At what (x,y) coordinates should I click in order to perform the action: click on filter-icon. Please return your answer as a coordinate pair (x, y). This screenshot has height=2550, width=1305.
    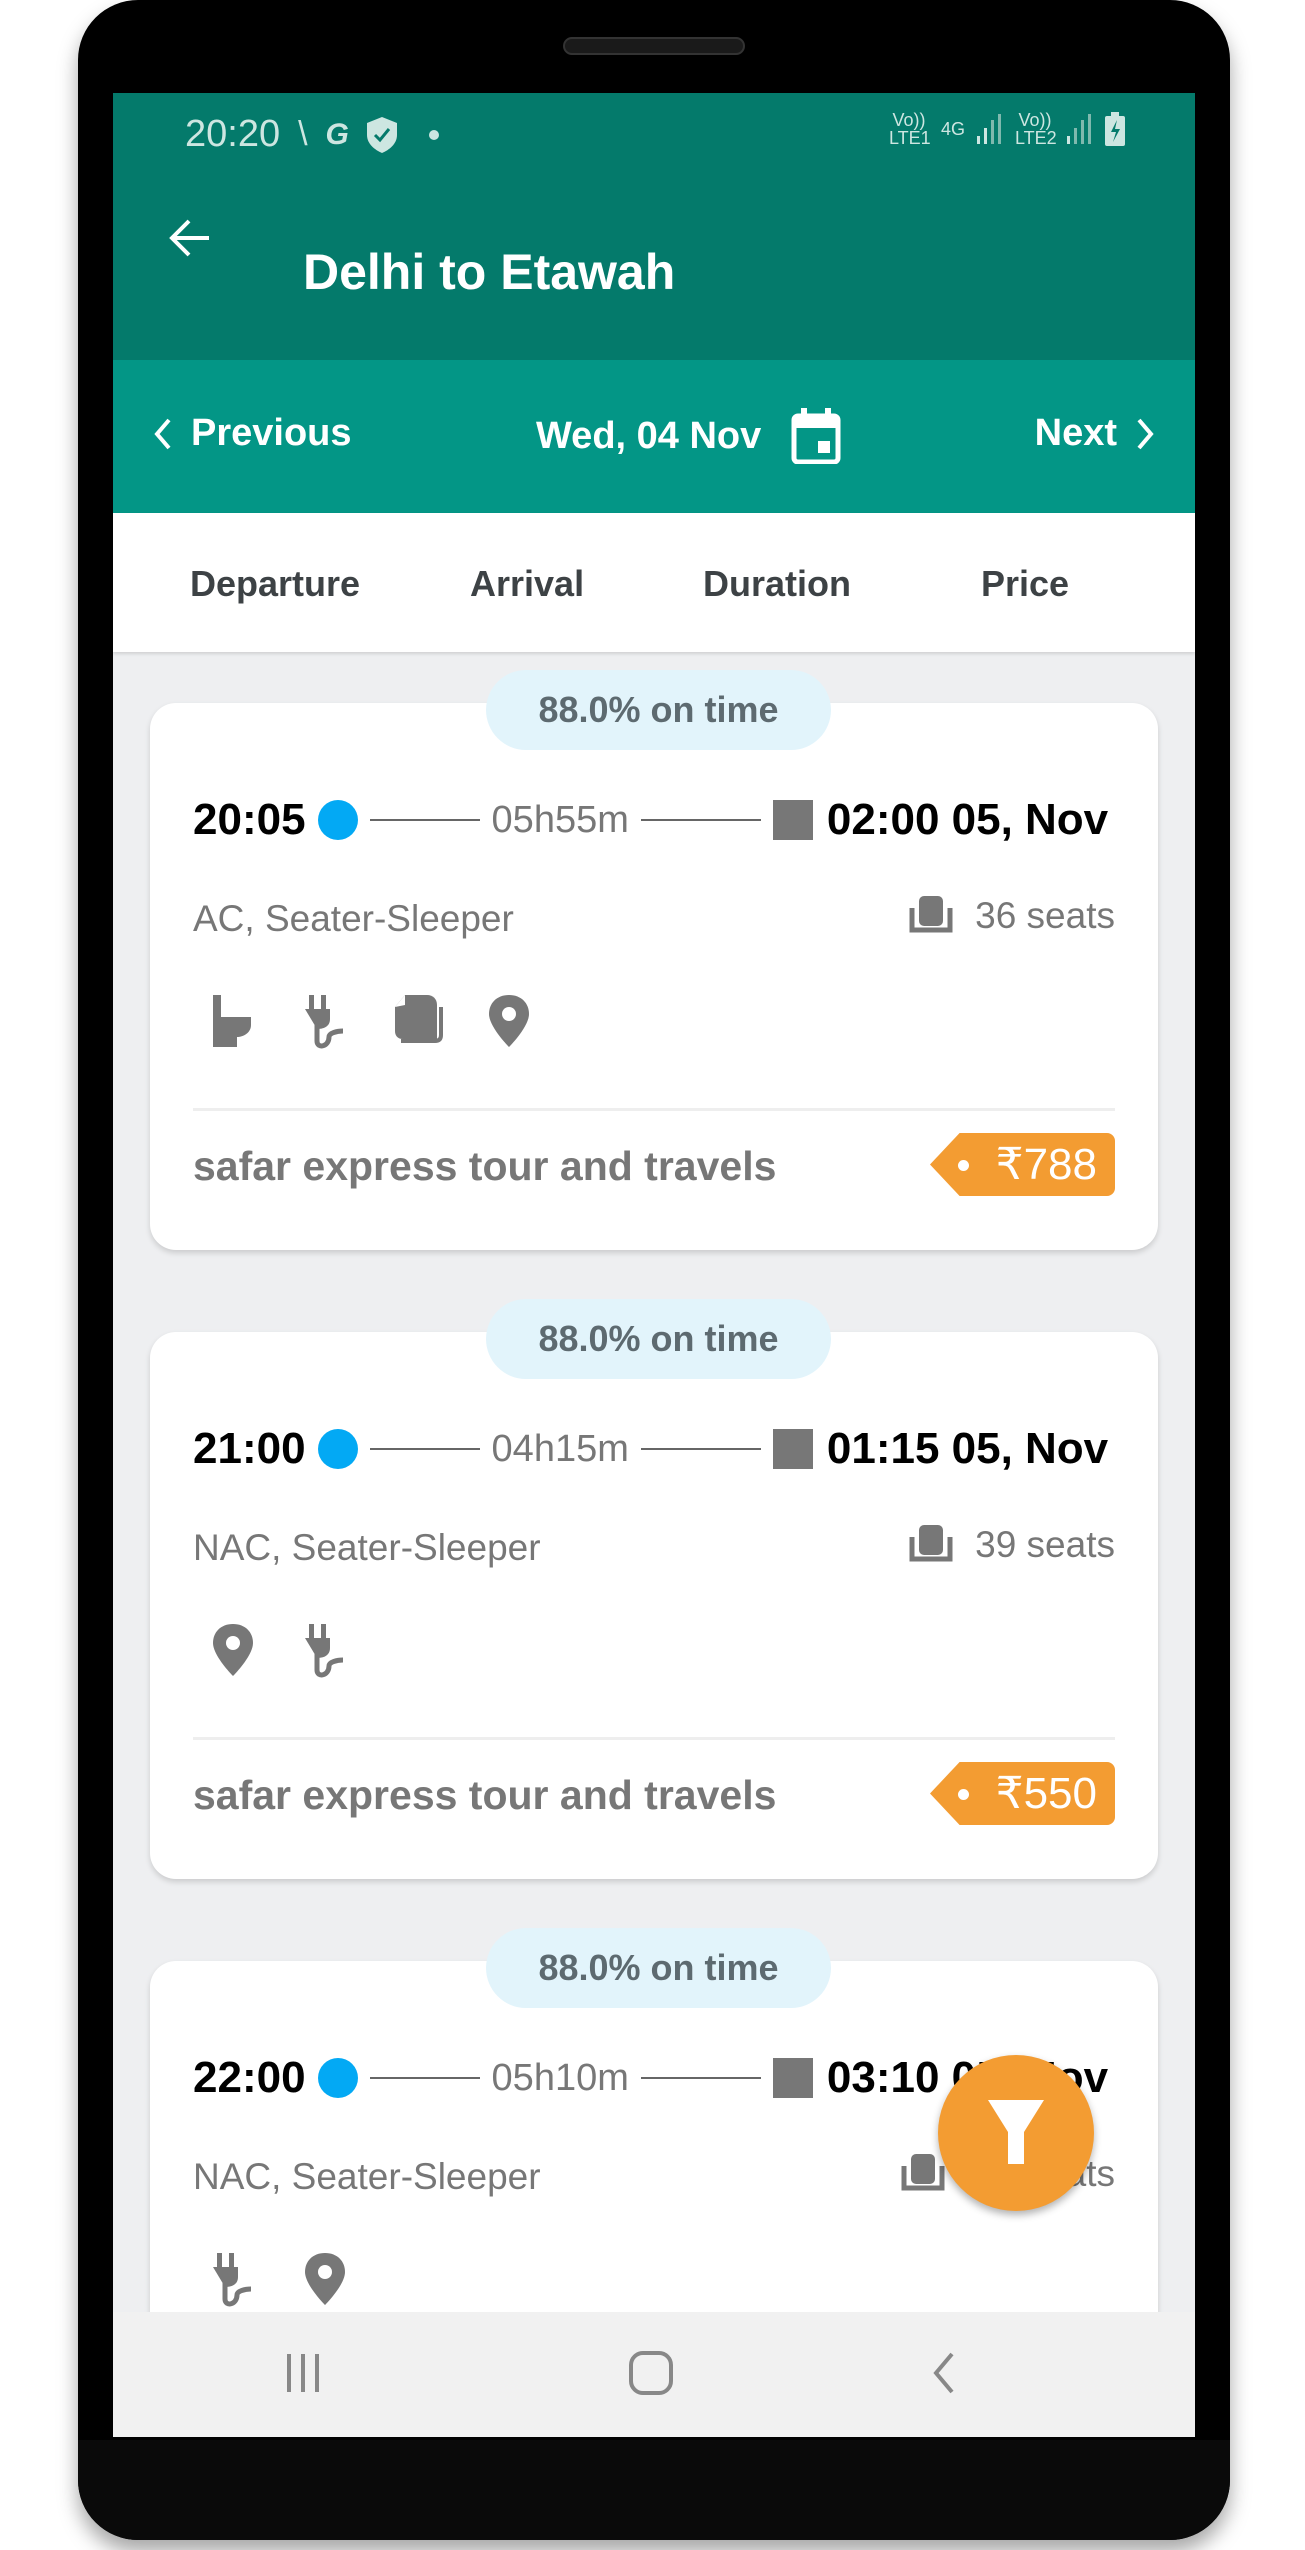
    Looking at the image, I should click on (1016, 2132).